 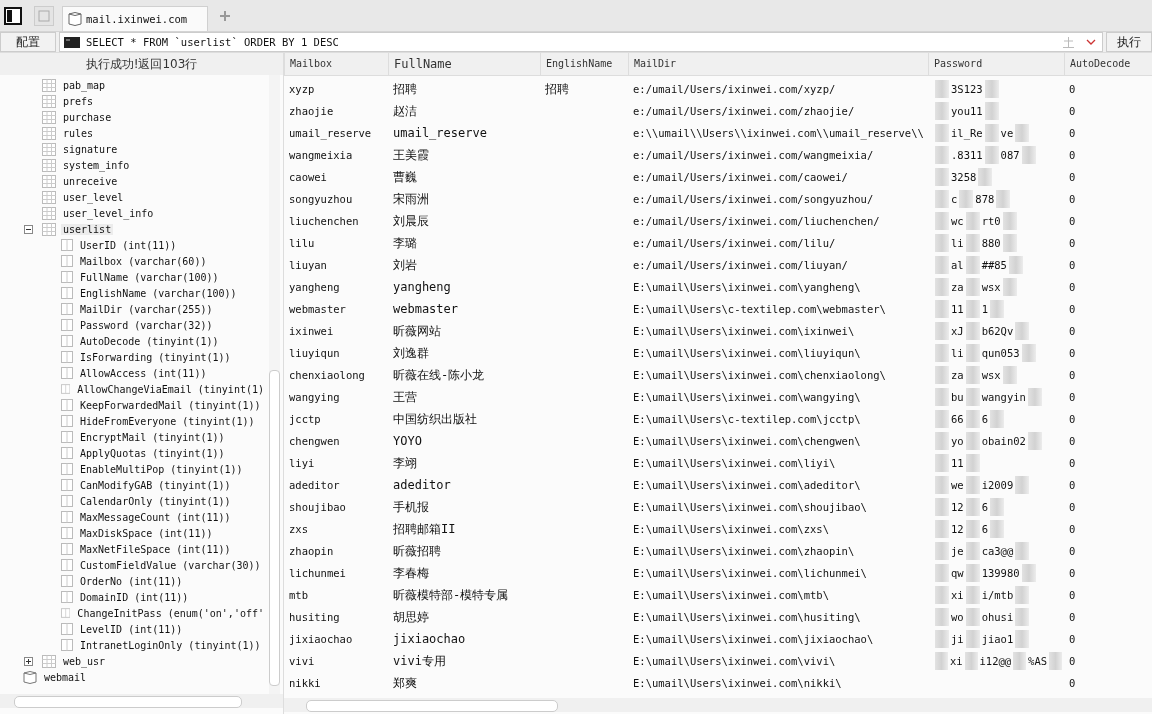 What do you see at coordinates (314, 397) in the screenshot?
I see `table-cell: wangying` at bounding box center [314, 397].